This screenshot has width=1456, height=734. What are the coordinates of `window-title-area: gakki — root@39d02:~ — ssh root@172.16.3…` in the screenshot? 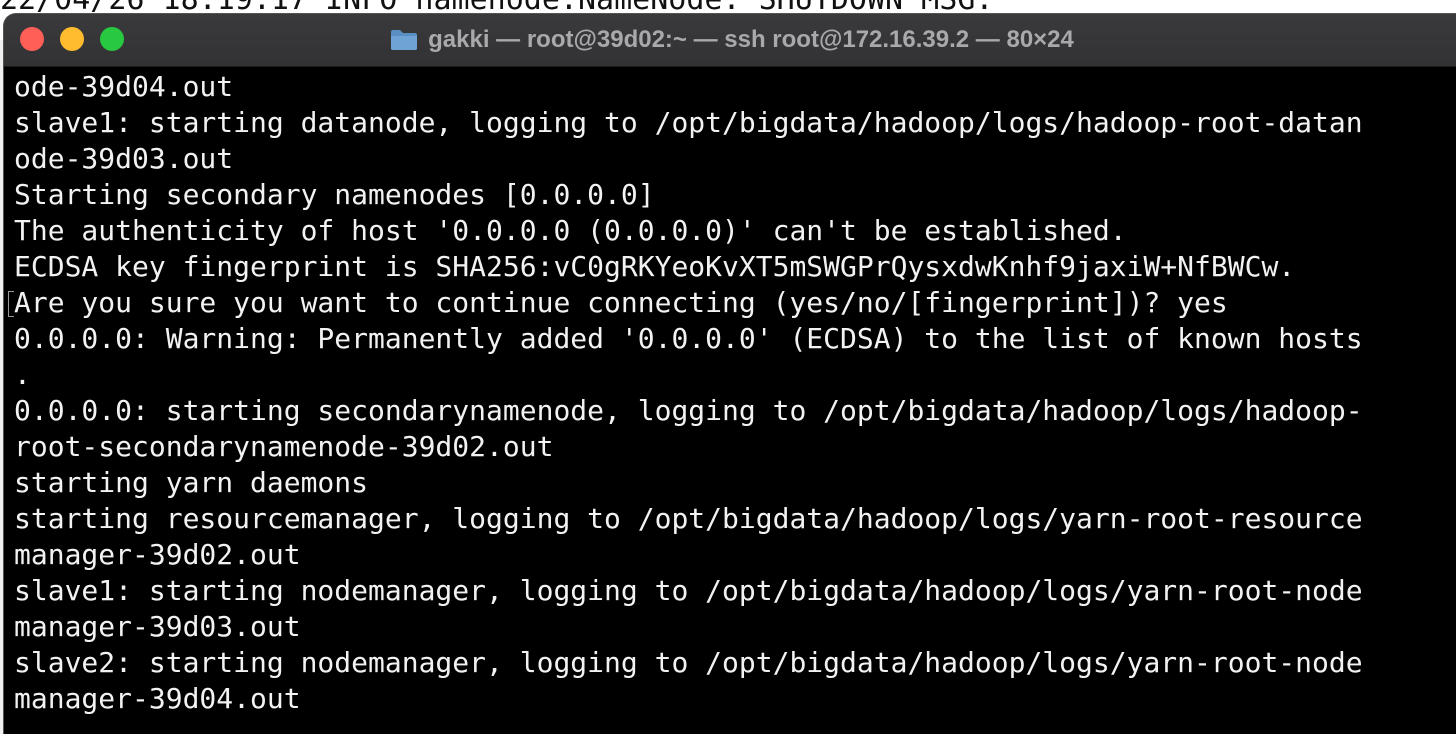 It's located at (730, 40).